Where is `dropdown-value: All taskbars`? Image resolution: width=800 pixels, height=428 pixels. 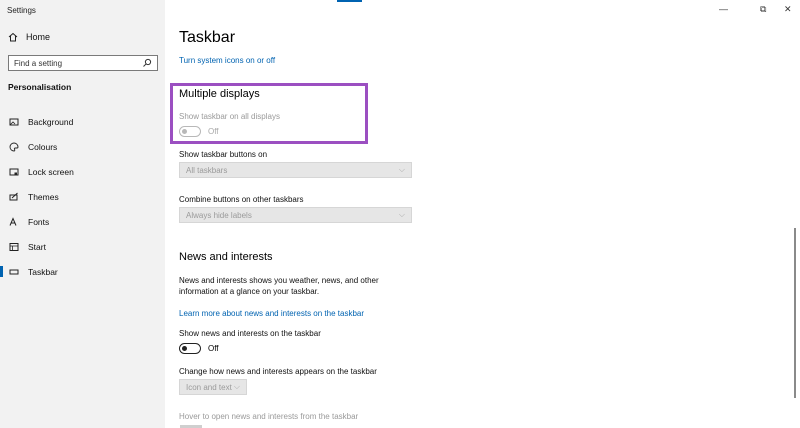
dropdown-value: All taskbars is located at coordinates (207, 170).